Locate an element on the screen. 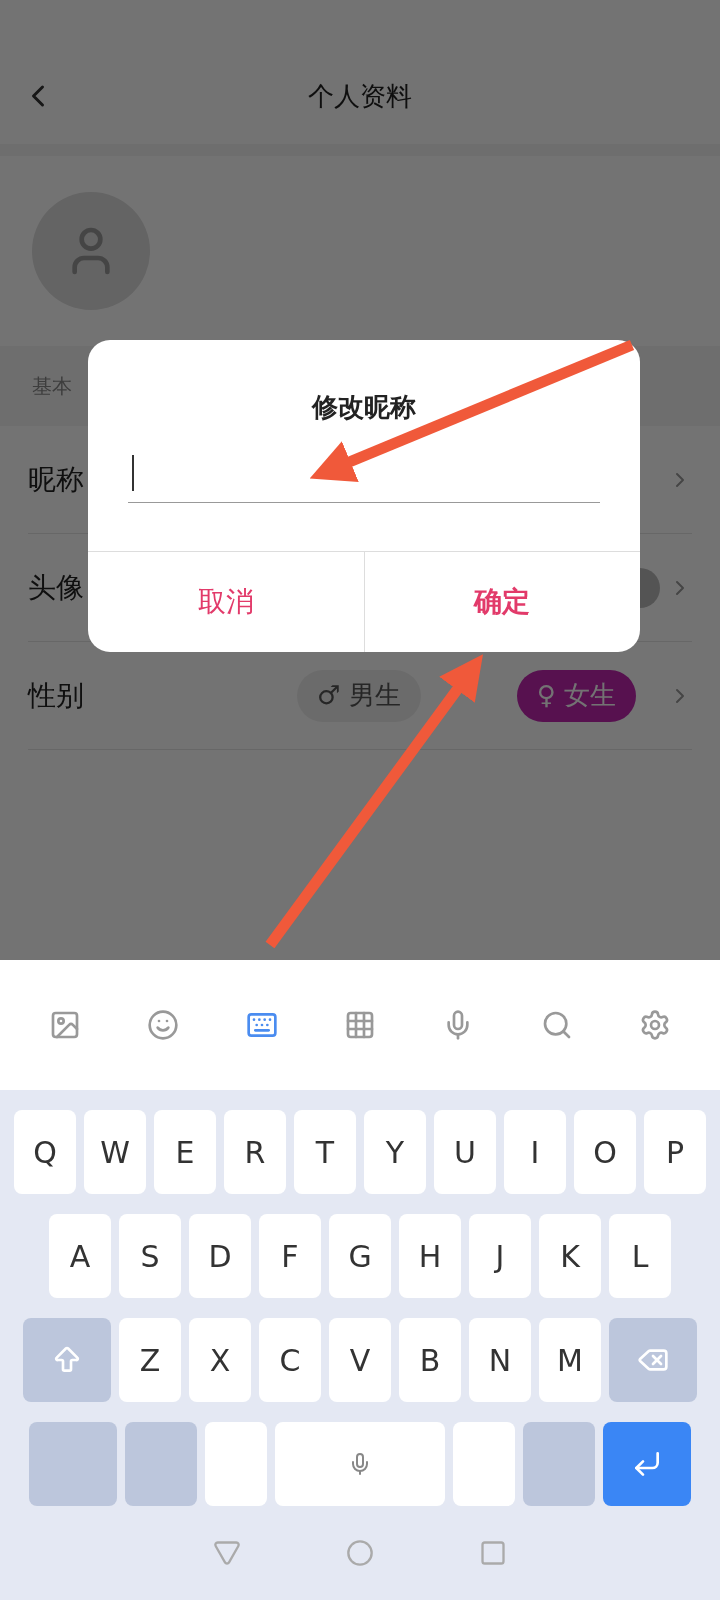 This screenshot has height=1600, width=720. letter-key: N is located at coordinates (500, 1360).